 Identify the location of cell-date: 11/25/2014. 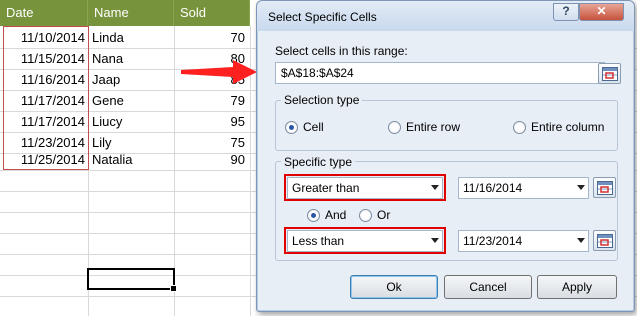
(44, 159).